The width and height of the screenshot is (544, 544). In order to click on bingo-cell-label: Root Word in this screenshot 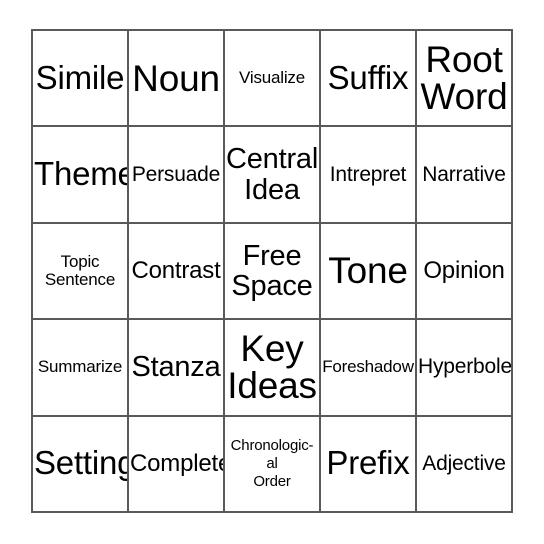, I will do `click(464, 78)`.